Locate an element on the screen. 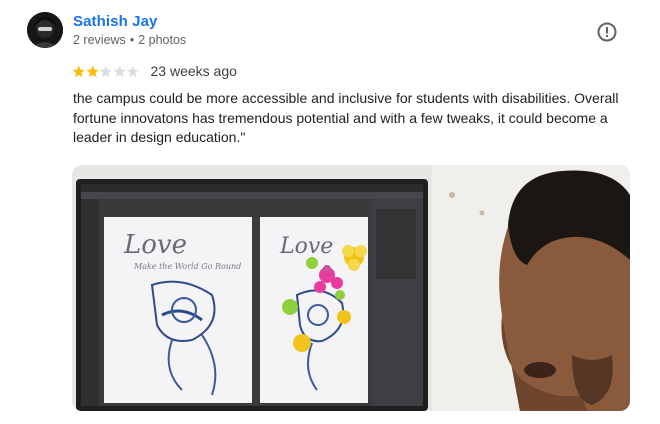  star-rating is located at coordinates (106, 71).